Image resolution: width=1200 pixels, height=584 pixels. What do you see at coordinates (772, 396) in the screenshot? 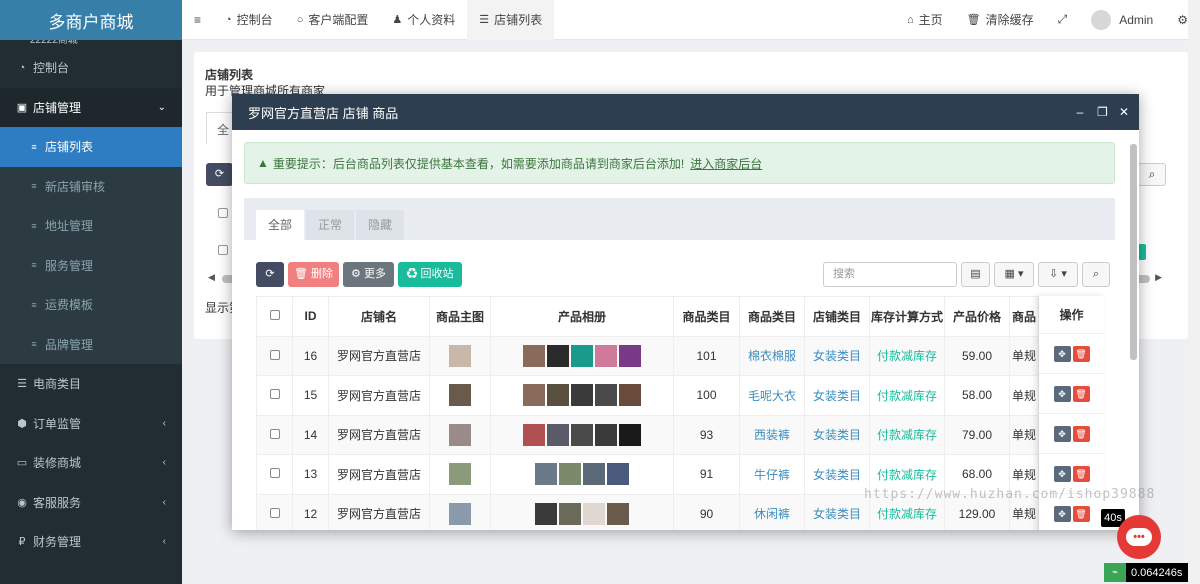
I see `category-link: 毛呢大衣` at bounding box center [772, 396].